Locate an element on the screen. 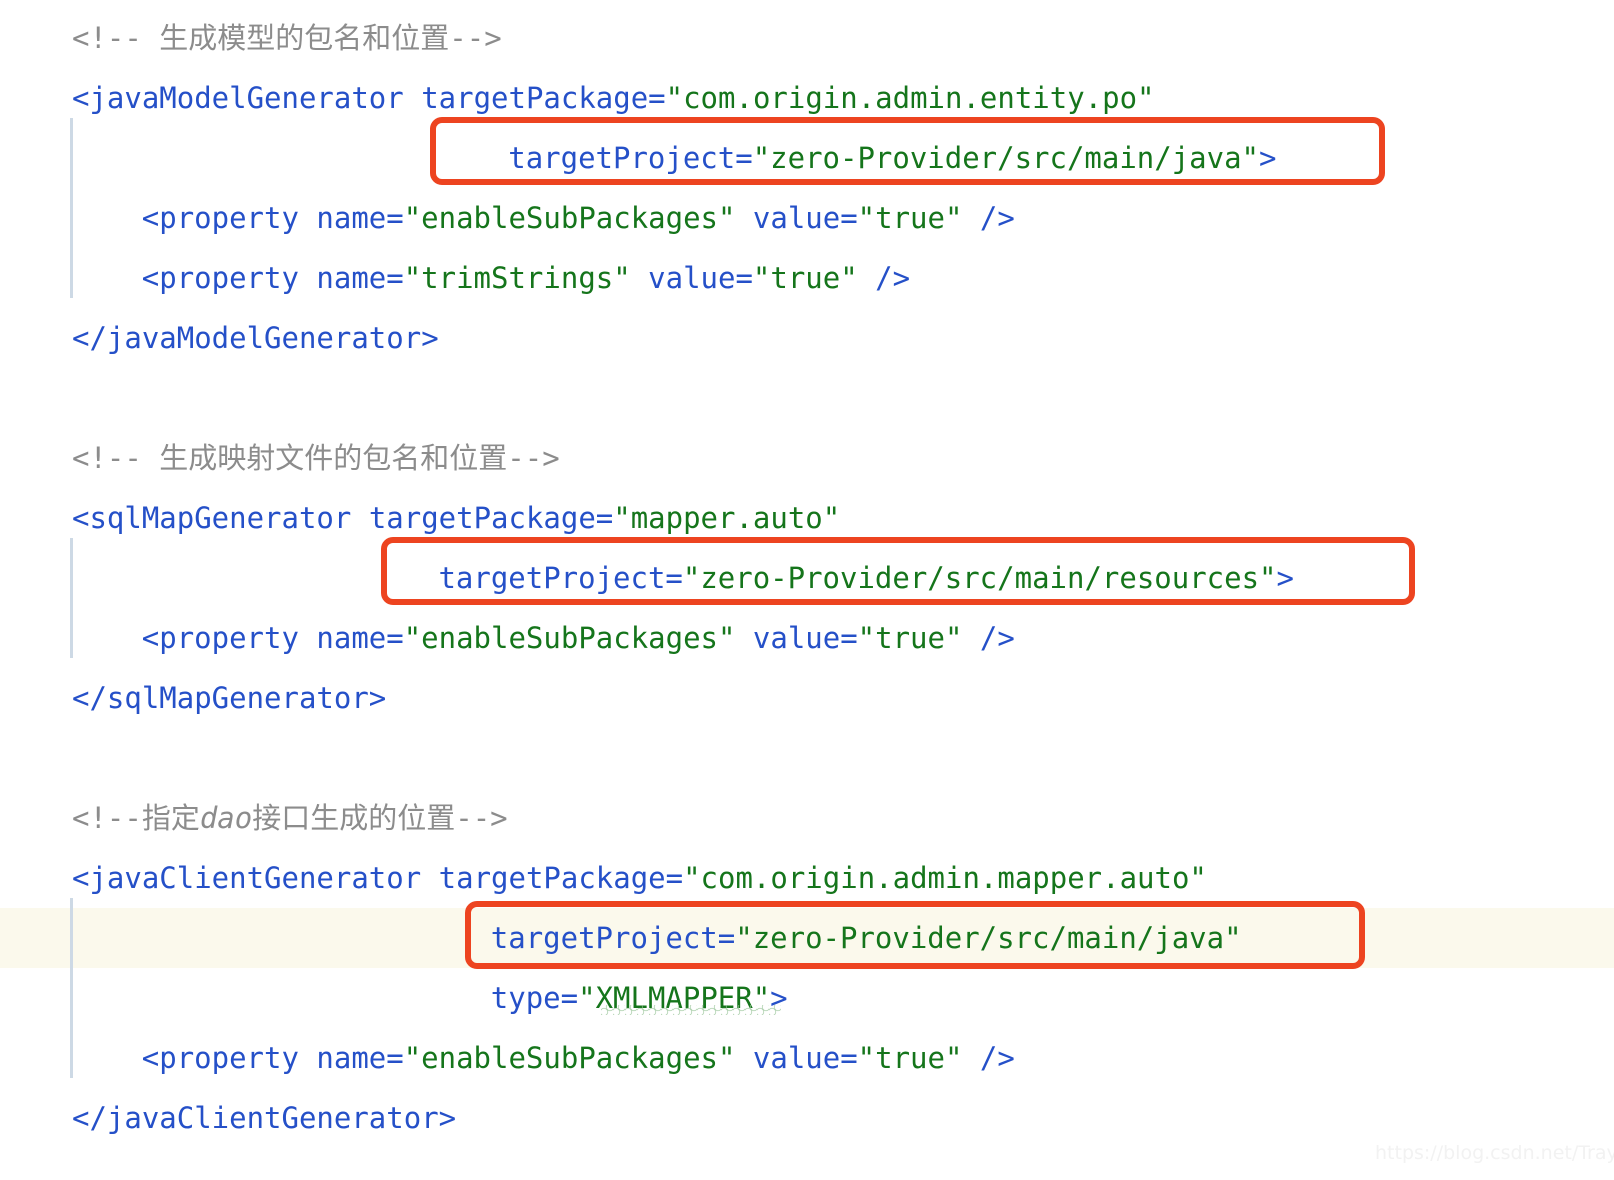 The width and height of the screenshot is (1614, 1180). code-line: </sqlMapGenerator> is located at coordinates (807, 698).